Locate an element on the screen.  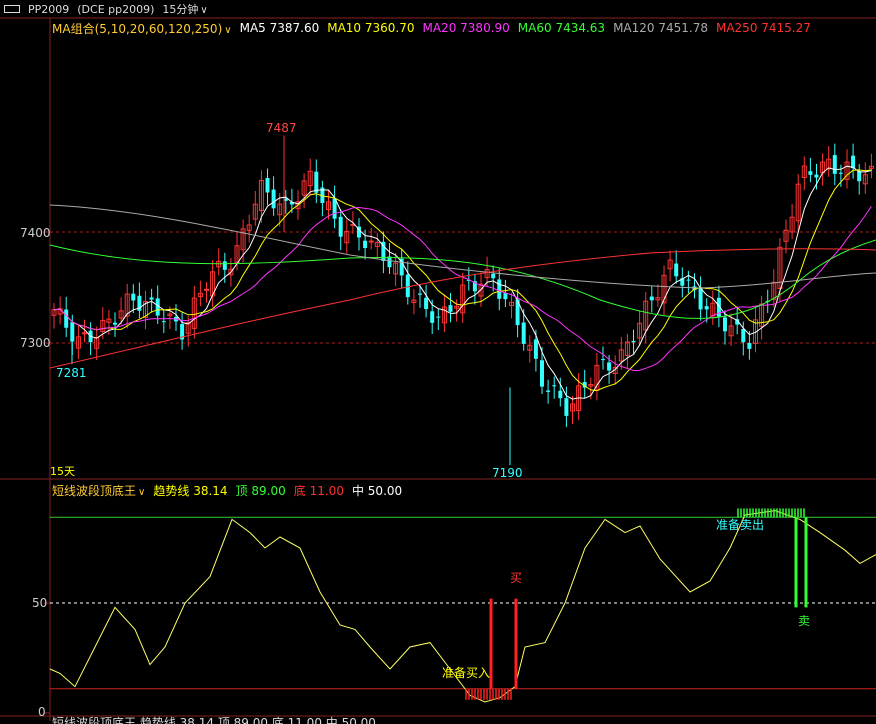
period-tag: 15天 is located at coordinates (62, 471).